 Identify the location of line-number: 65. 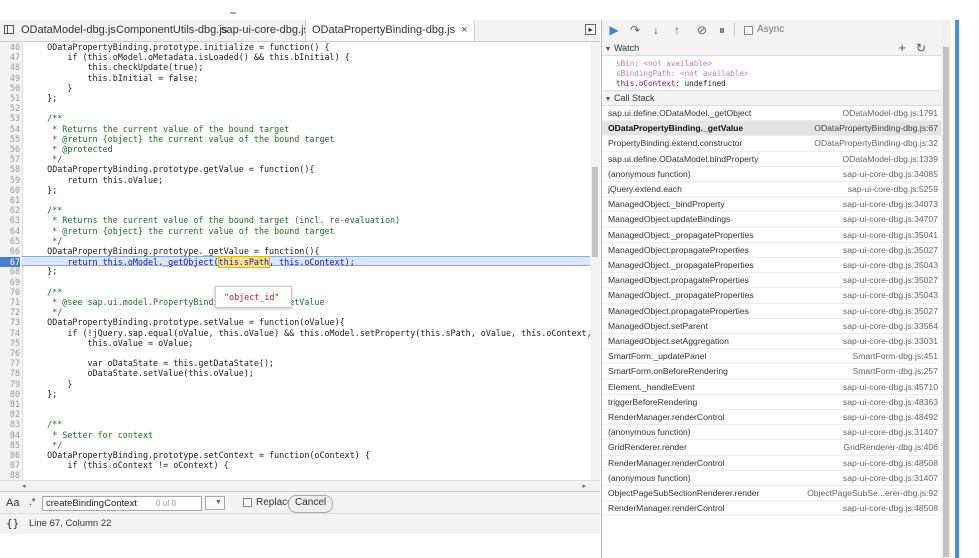
(10, 241).